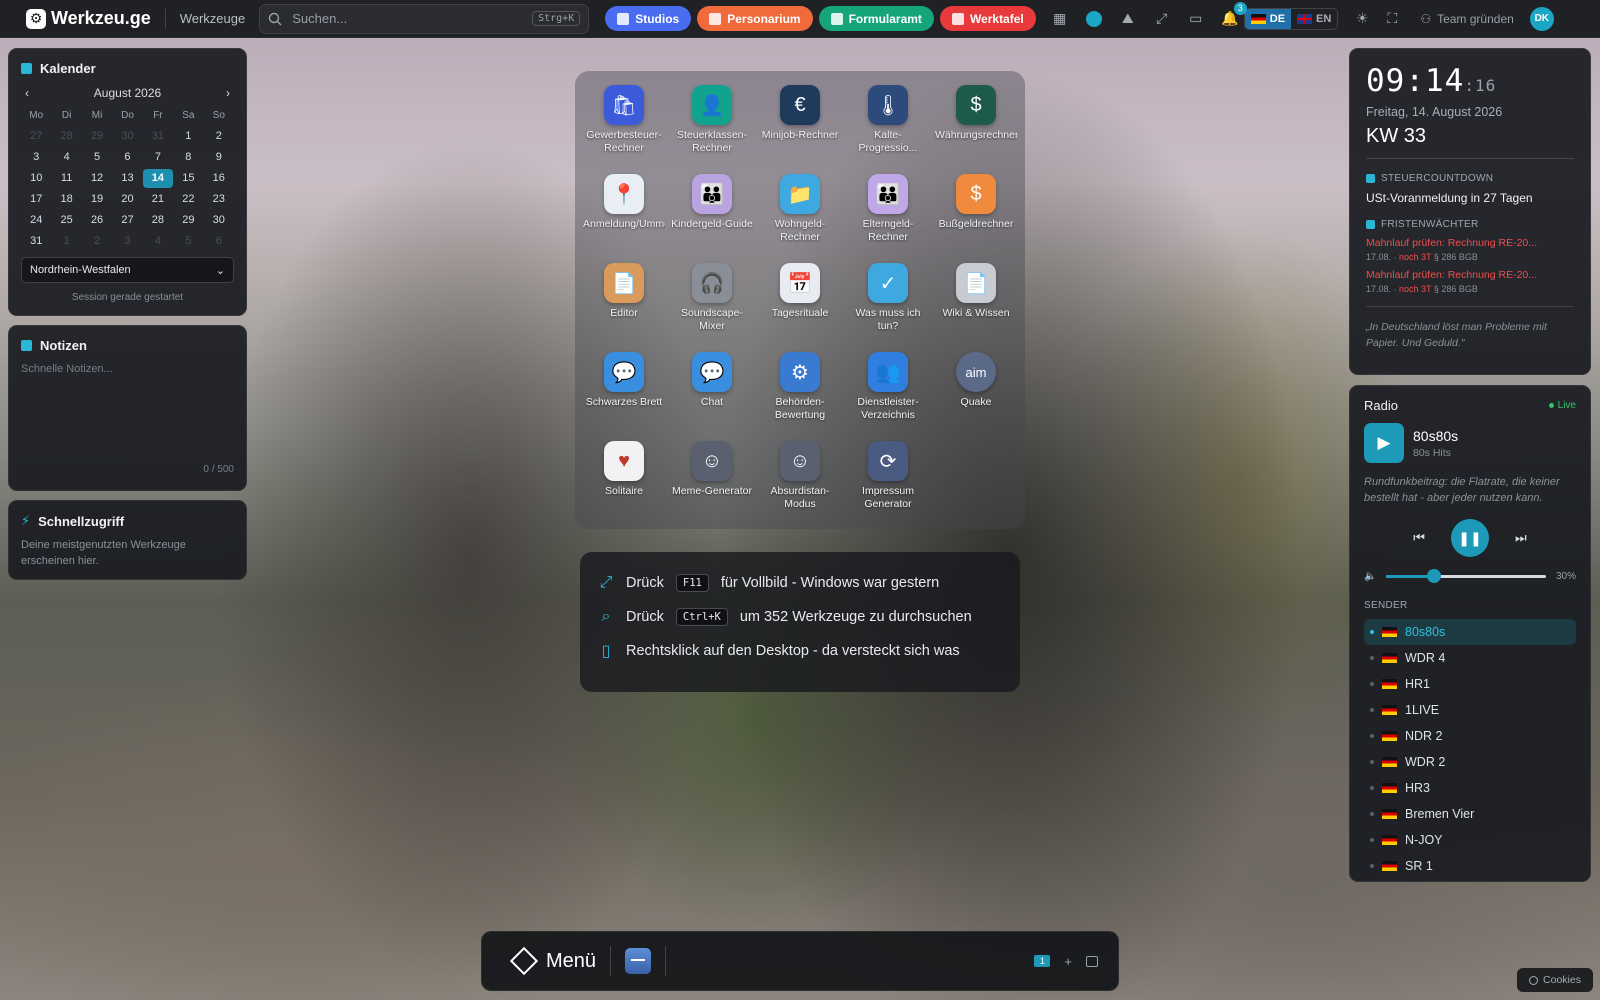 This screenshot has height=1000, width=1600. What do you see at coordinates (188, 157) in the screenshot?
I see `calendar-day: 8` at bounding box center [188, 157].